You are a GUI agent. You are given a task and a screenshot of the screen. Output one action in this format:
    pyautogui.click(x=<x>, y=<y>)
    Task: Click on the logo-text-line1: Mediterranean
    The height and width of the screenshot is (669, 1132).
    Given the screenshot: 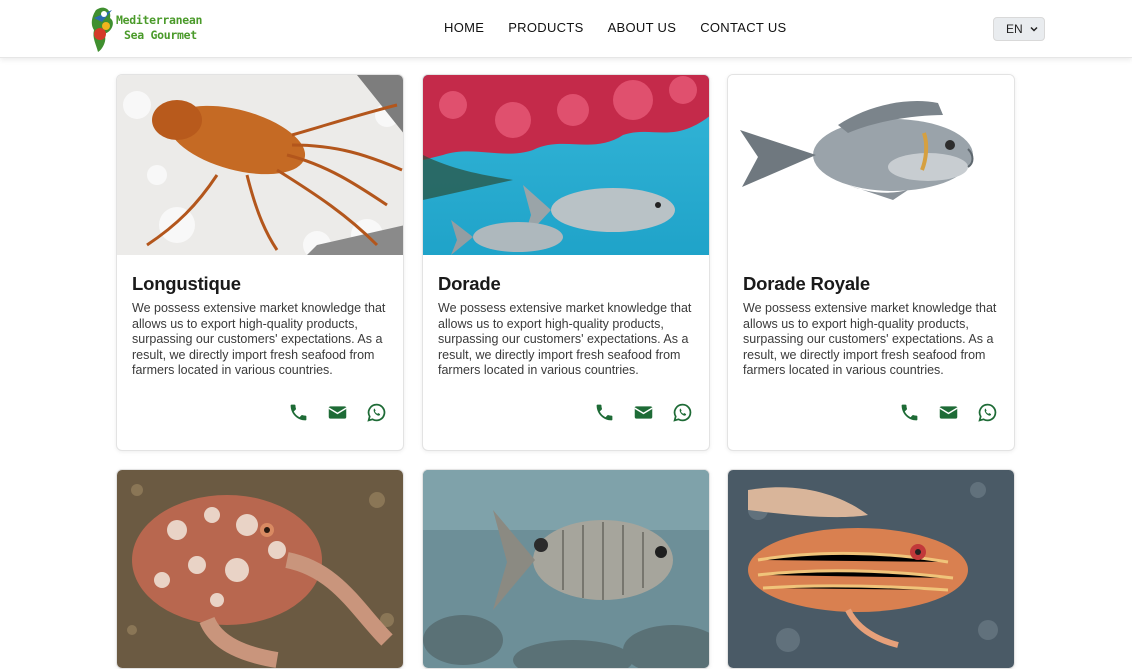 What is the action you would take?
    pyautogui.click(x=159, y=20)
    